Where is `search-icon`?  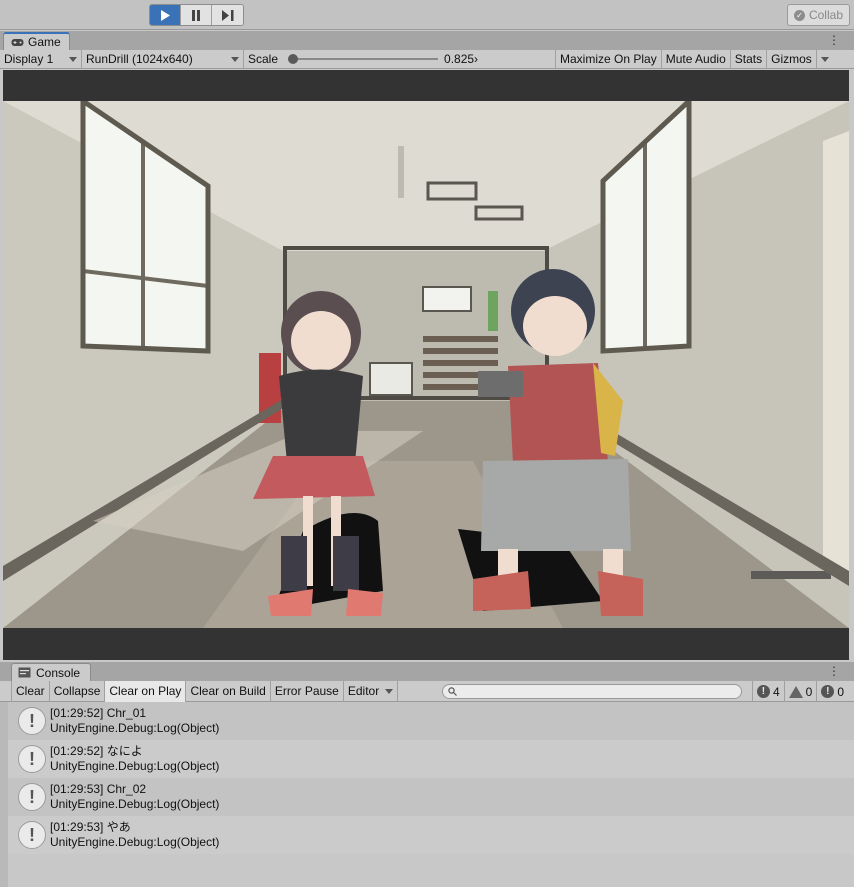
search-icon is located at coordinates (452, 691).